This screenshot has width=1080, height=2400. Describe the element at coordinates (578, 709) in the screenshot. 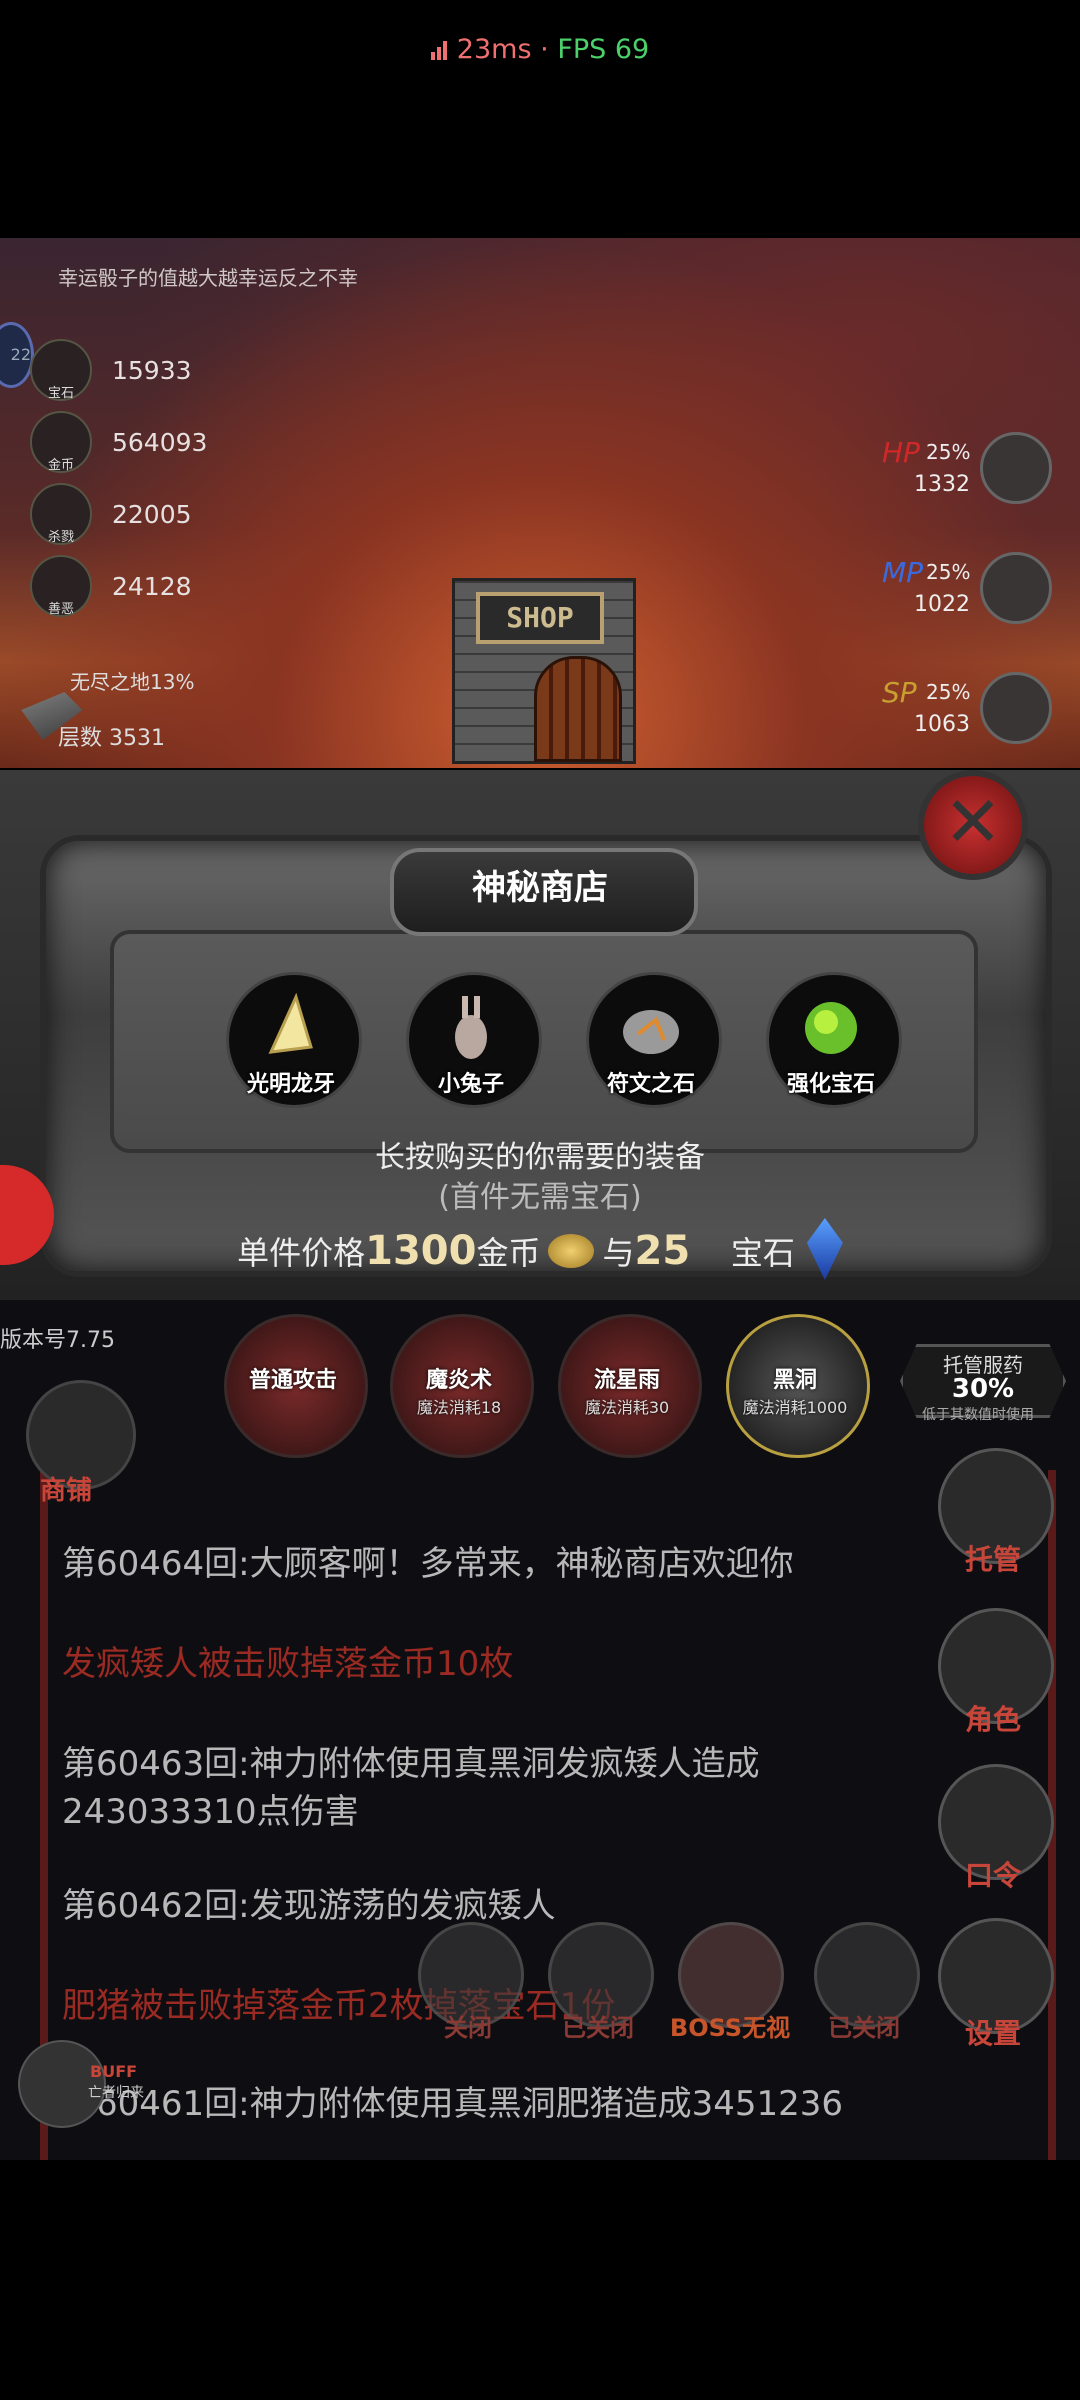

I see `shop-door` at that location.